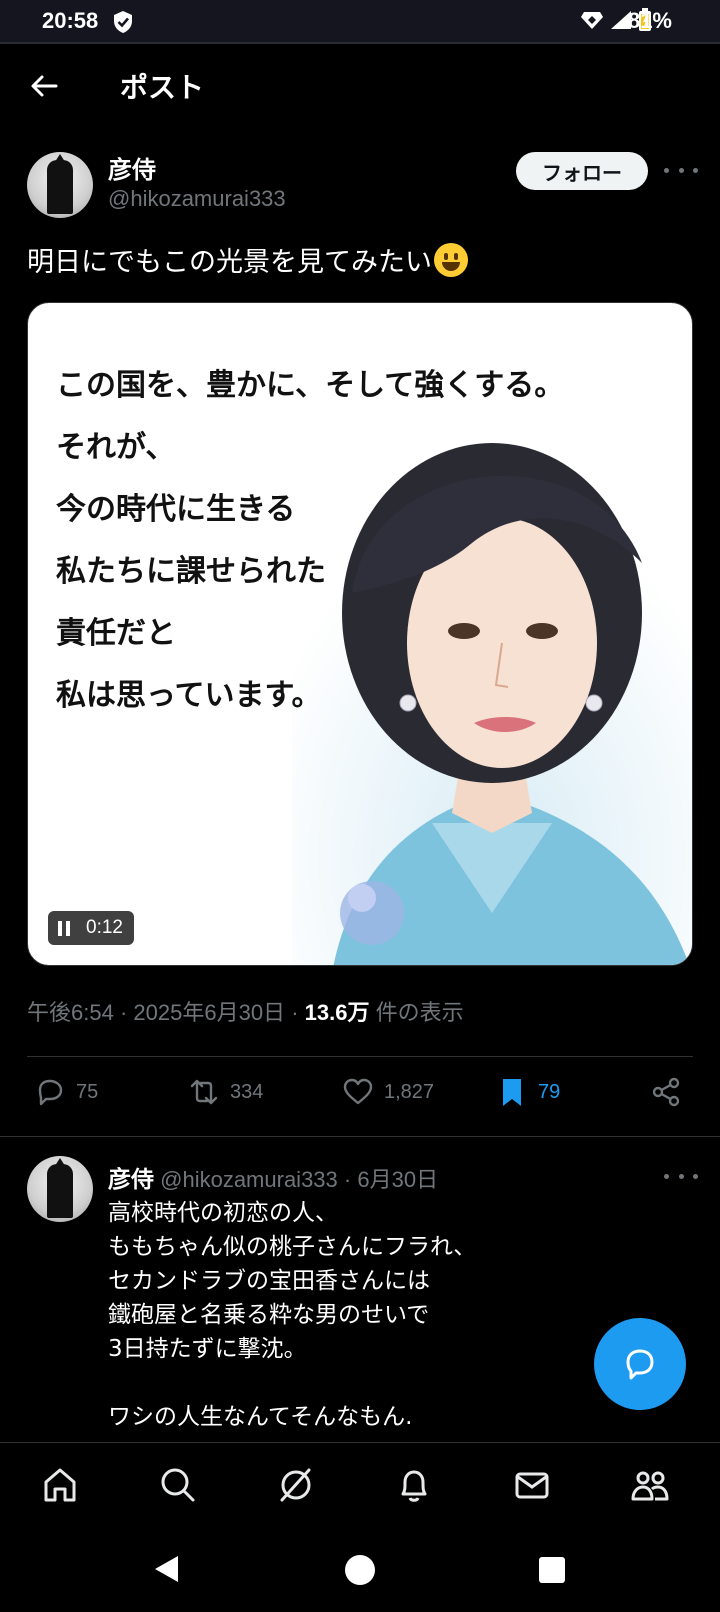 This screenshot has height=1612, width=720. I want to click on system-back-icon, so click(167, 1569).